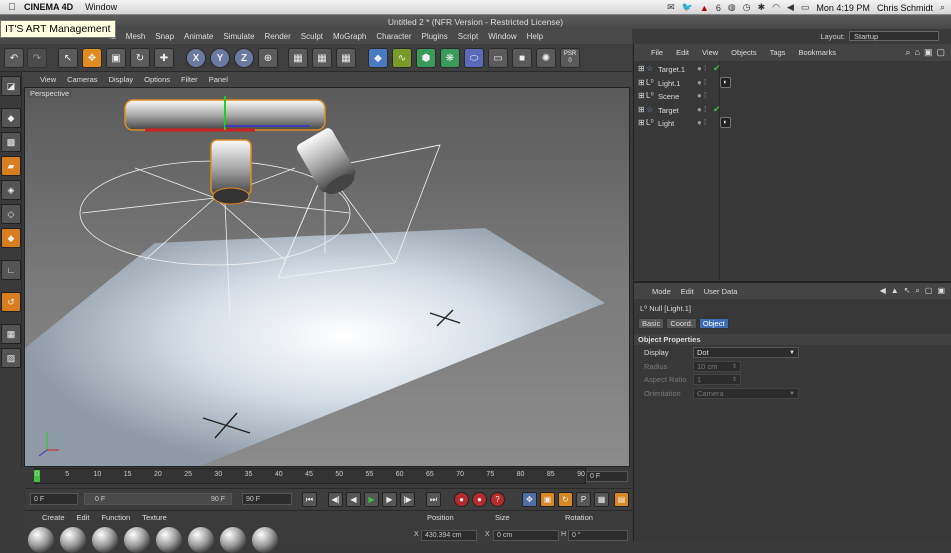  Describe the element at coordinates (11, 238) in the screenshot. I see `polygons-mode-icon: ◆` at that location.